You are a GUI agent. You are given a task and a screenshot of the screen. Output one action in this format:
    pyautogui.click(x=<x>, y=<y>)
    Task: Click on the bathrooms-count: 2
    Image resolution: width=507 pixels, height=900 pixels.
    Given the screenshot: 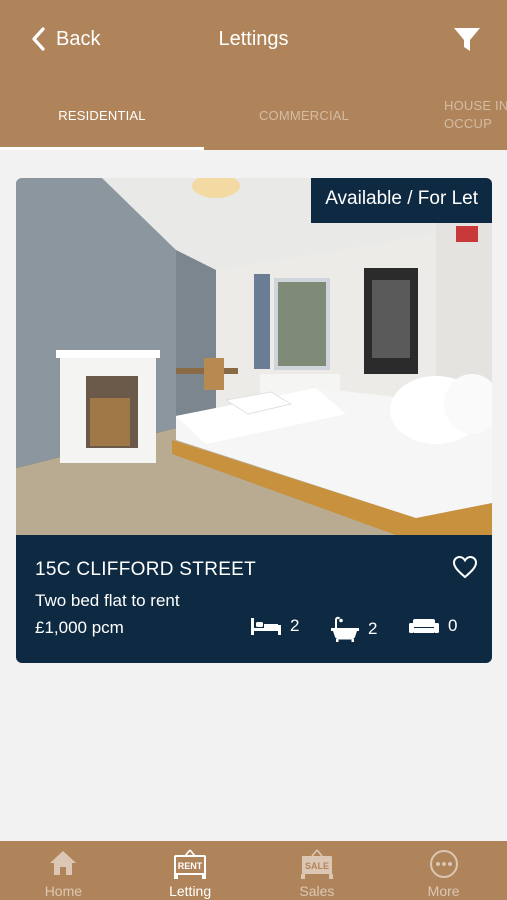 What is the action you would take?
    pyautogui.click(x=353, y=629)
    